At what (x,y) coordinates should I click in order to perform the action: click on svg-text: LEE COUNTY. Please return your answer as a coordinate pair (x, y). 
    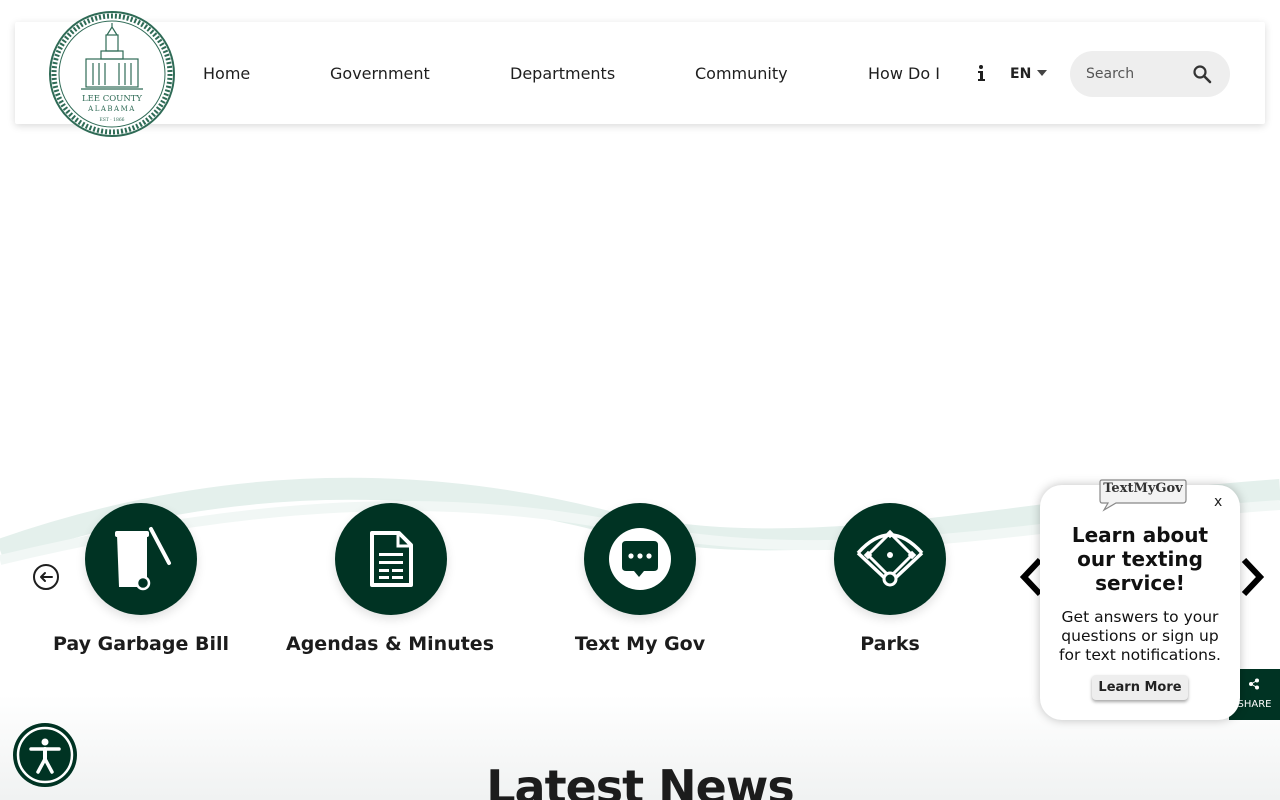
    Looking at the image, I should click on (112, 99).